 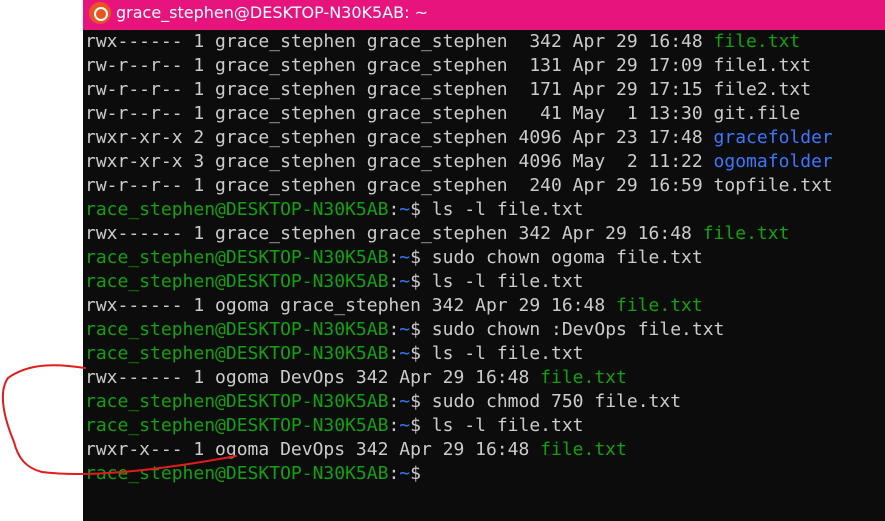 I want to click on terminal-text: $ sudo chmod 750 file.txt, so click(x=546, y=401).